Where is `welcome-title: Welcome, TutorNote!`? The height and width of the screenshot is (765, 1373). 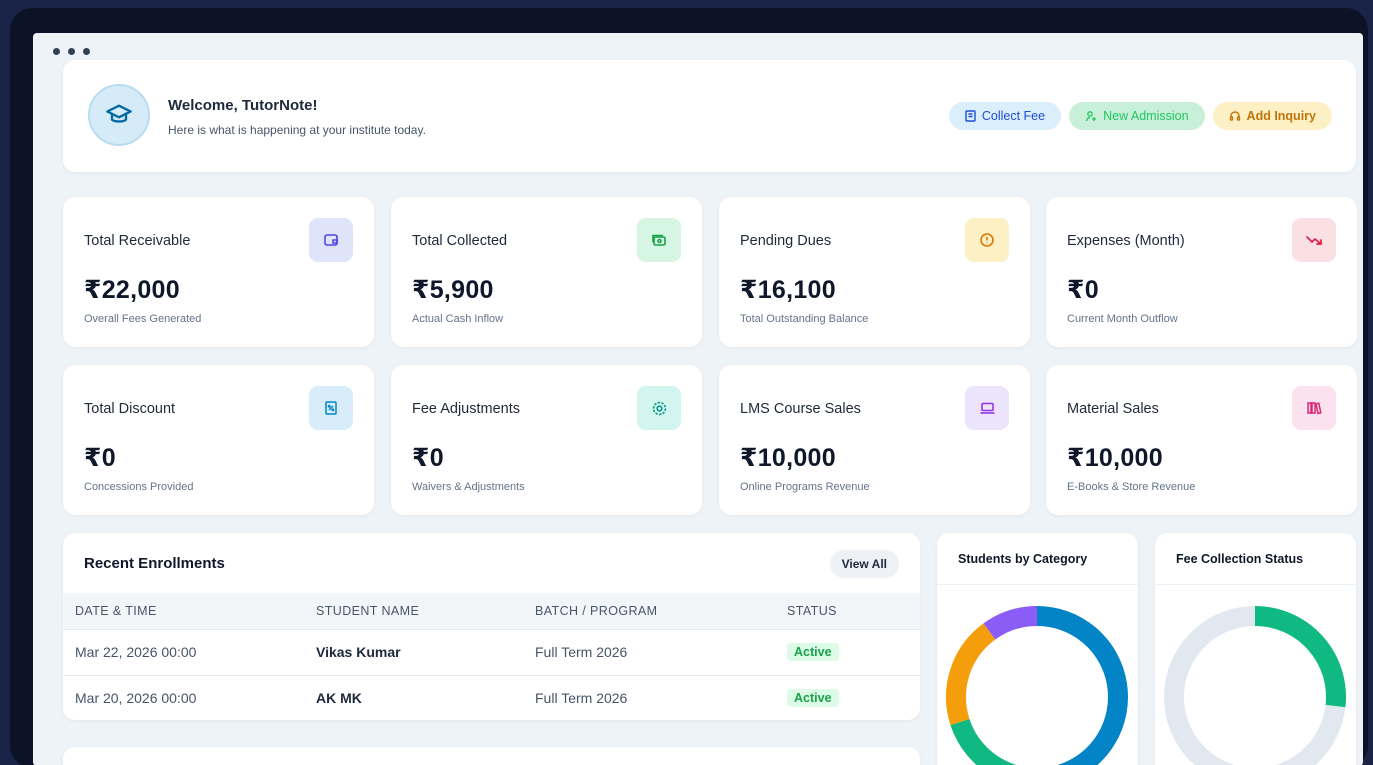
welcome-title: Welcome, TutorNote! is located at coordinates (243, 105).